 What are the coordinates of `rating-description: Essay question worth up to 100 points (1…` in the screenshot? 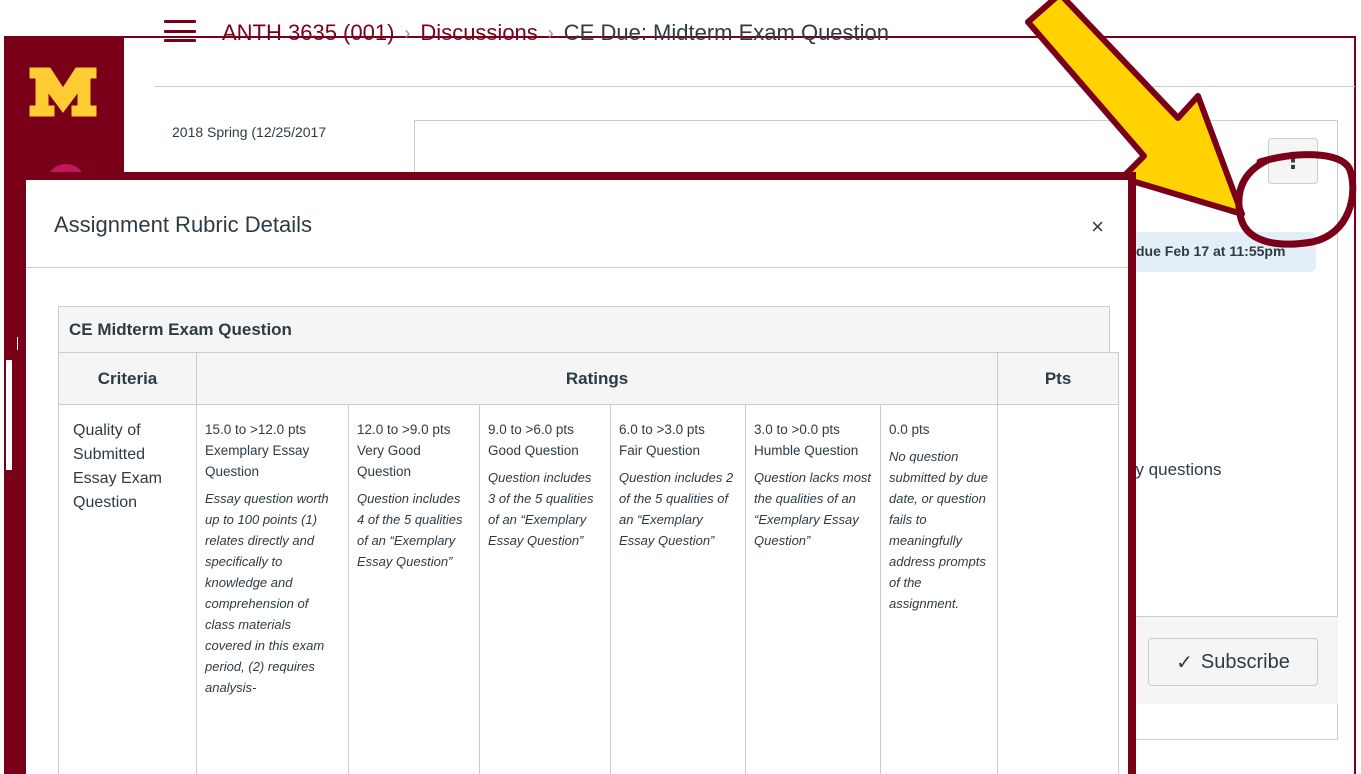 It's located at (267, 593).